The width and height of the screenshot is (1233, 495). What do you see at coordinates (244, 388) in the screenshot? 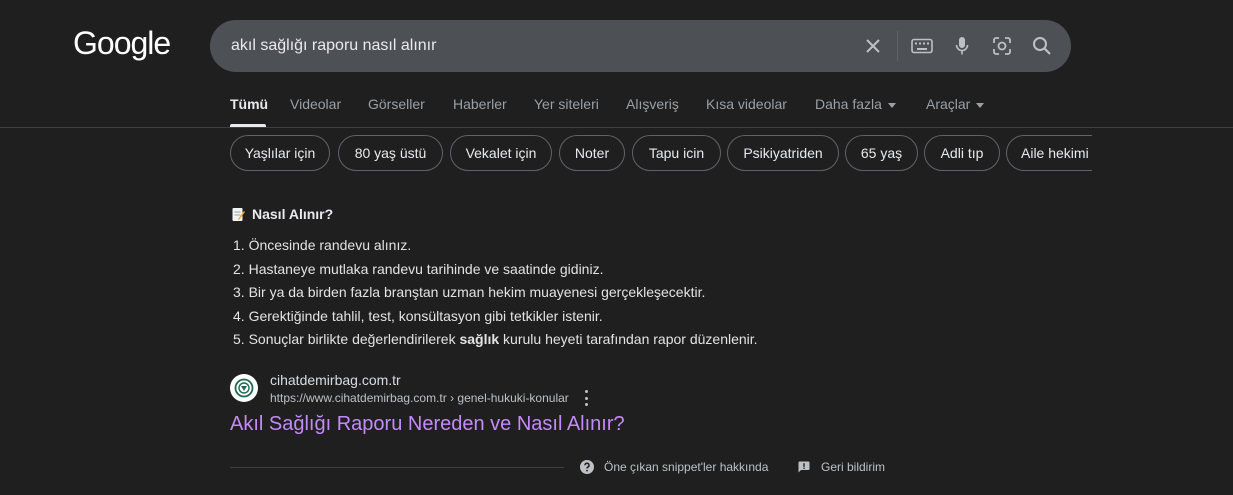
I see `site-favicon` at bounding box center [244, 388].